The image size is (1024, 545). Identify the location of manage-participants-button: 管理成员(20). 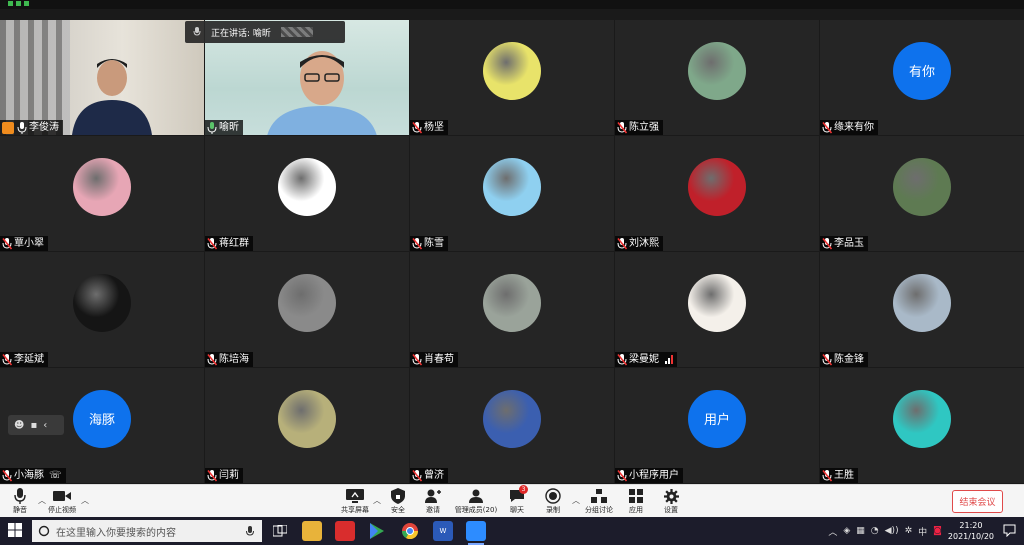
(476, 501).